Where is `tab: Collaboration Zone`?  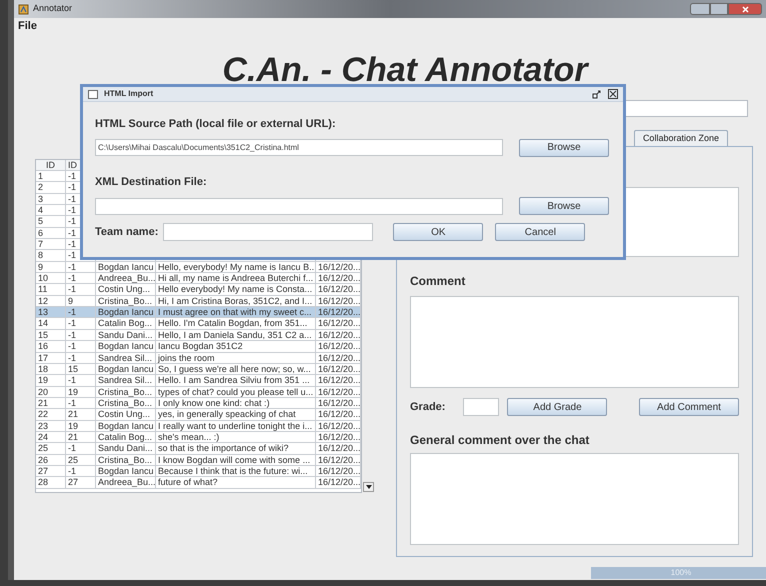
tab: Collaboration Zone is located at coordinates (681, 138).